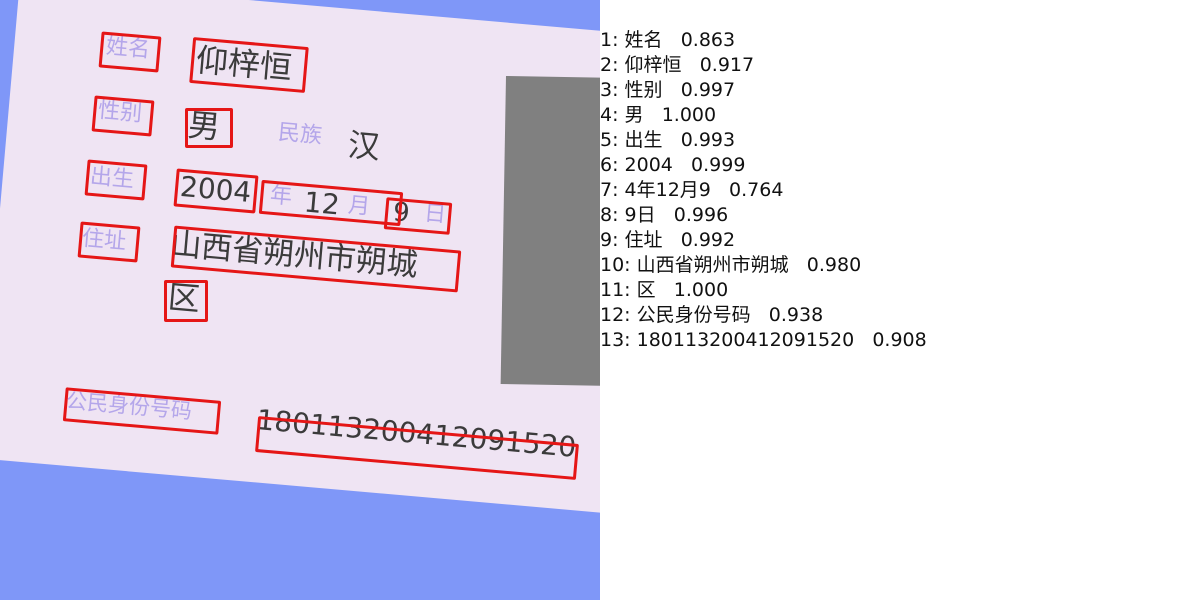 The image size is (1200, 600). Describe the element at coordinates (364, 146) in the screenshot. I see `card-value-ethnicity: 汉` at that location.